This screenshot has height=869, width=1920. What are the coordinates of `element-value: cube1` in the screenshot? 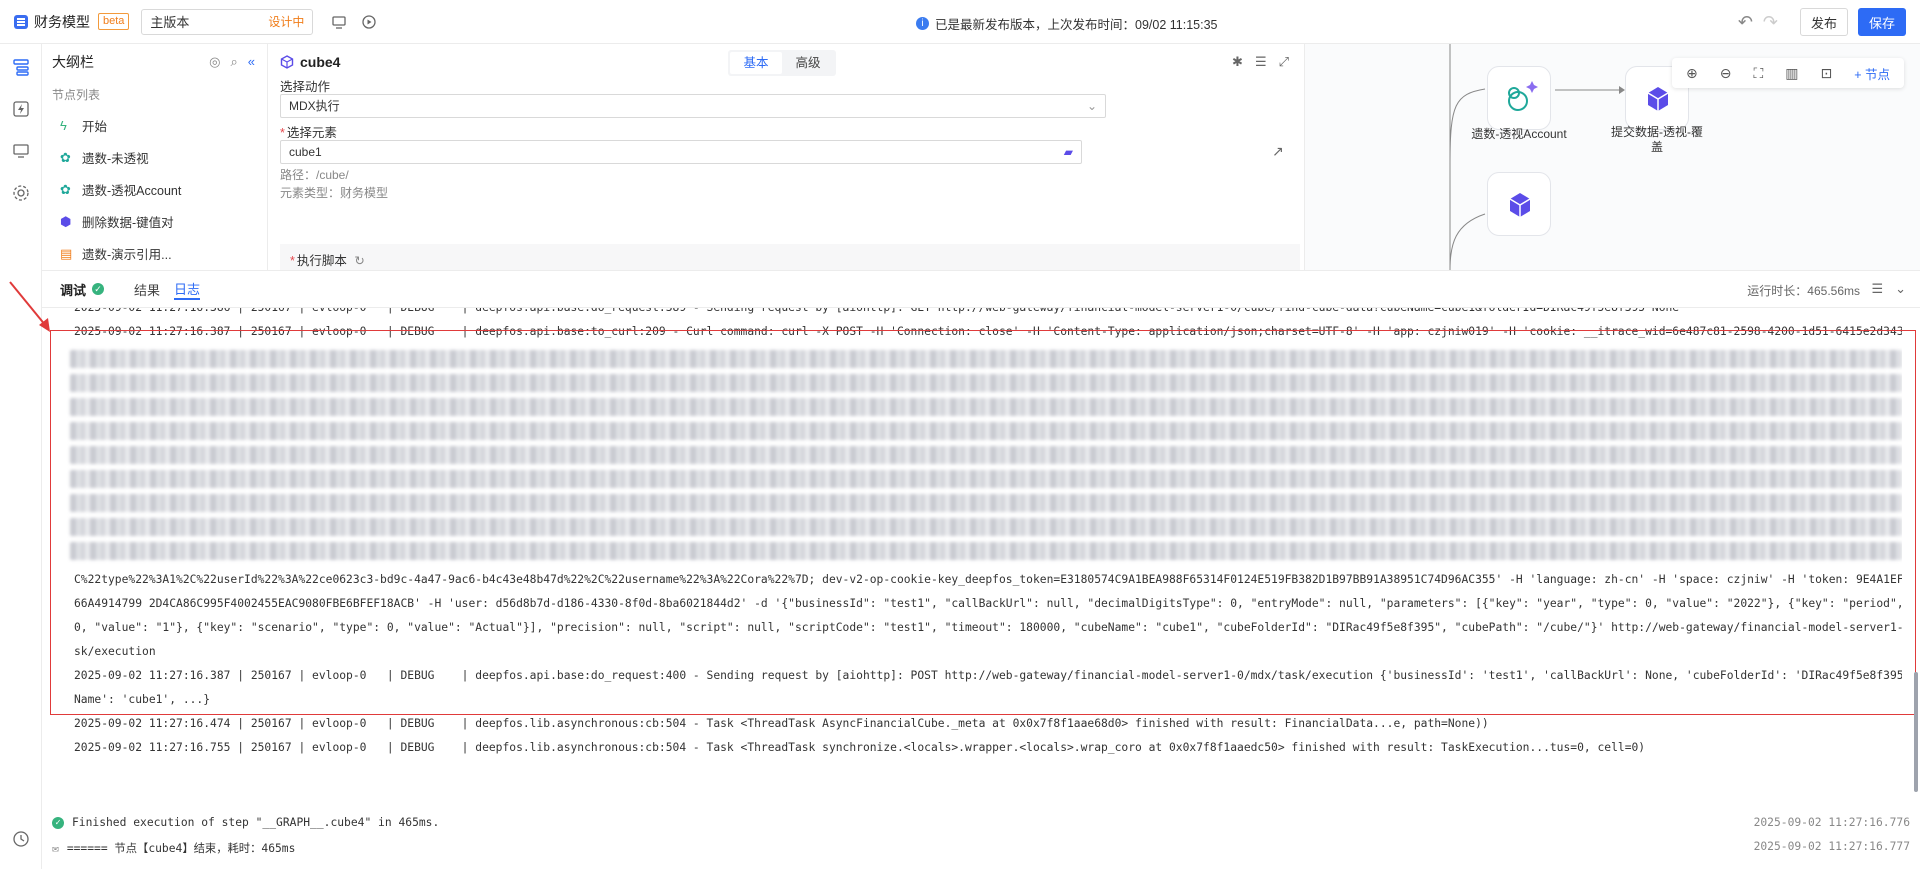 It's located at (305, 152).